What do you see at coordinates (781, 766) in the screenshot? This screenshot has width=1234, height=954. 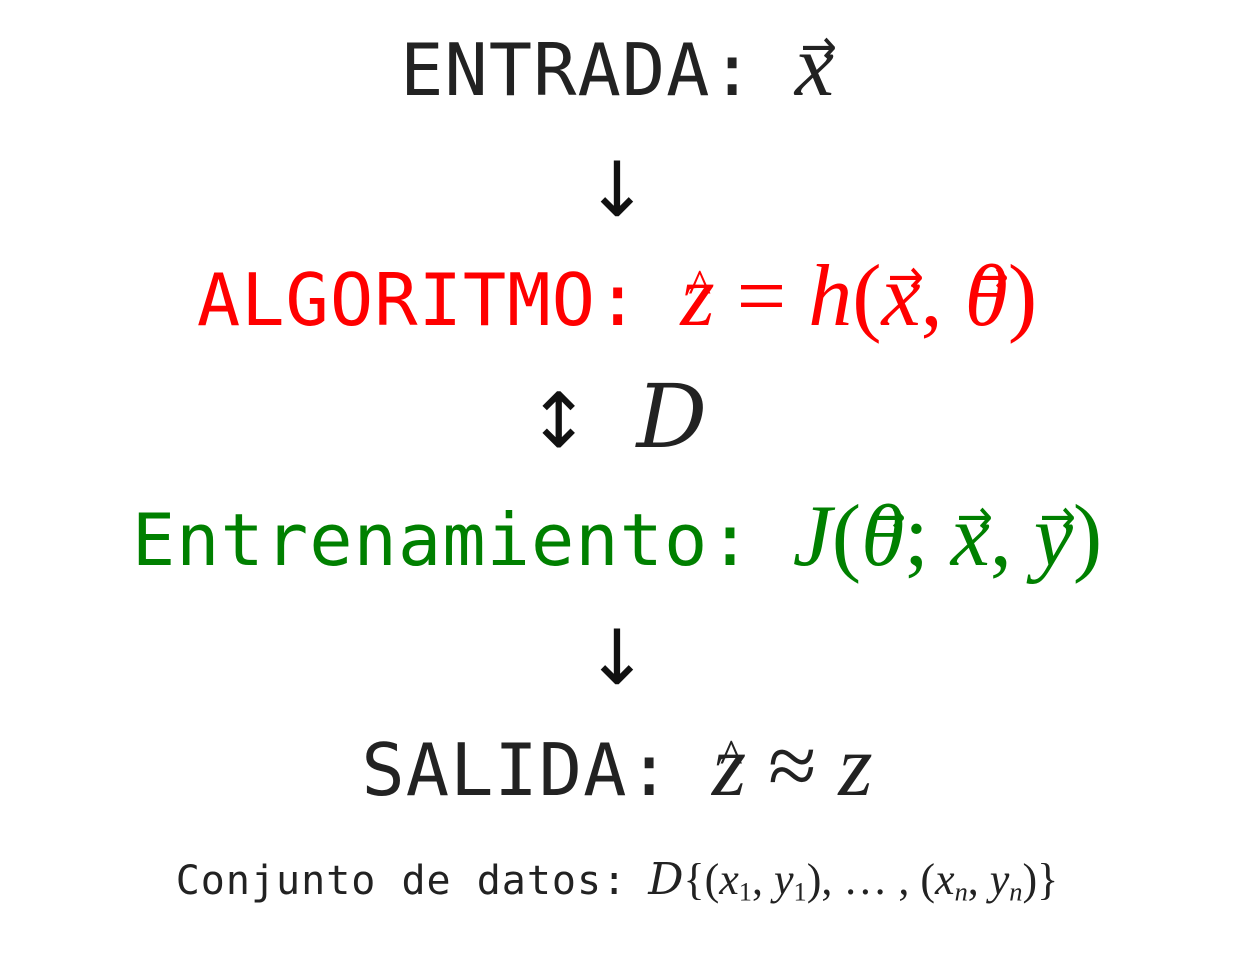 I see `output-formula: z ≈ z` at bounding box center [781, 766].